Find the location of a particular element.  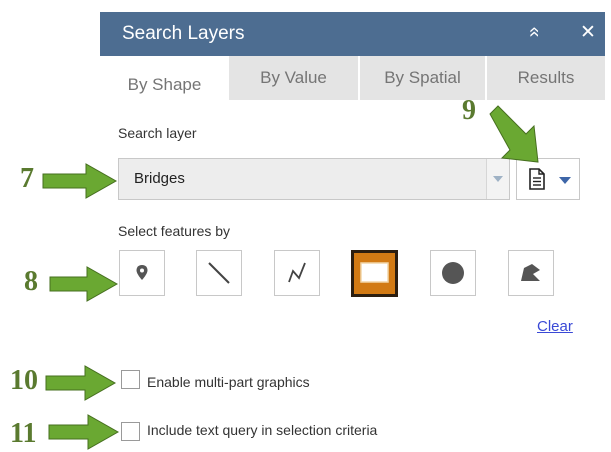

close-icon: ✕ is located at coordinates (588, 32).